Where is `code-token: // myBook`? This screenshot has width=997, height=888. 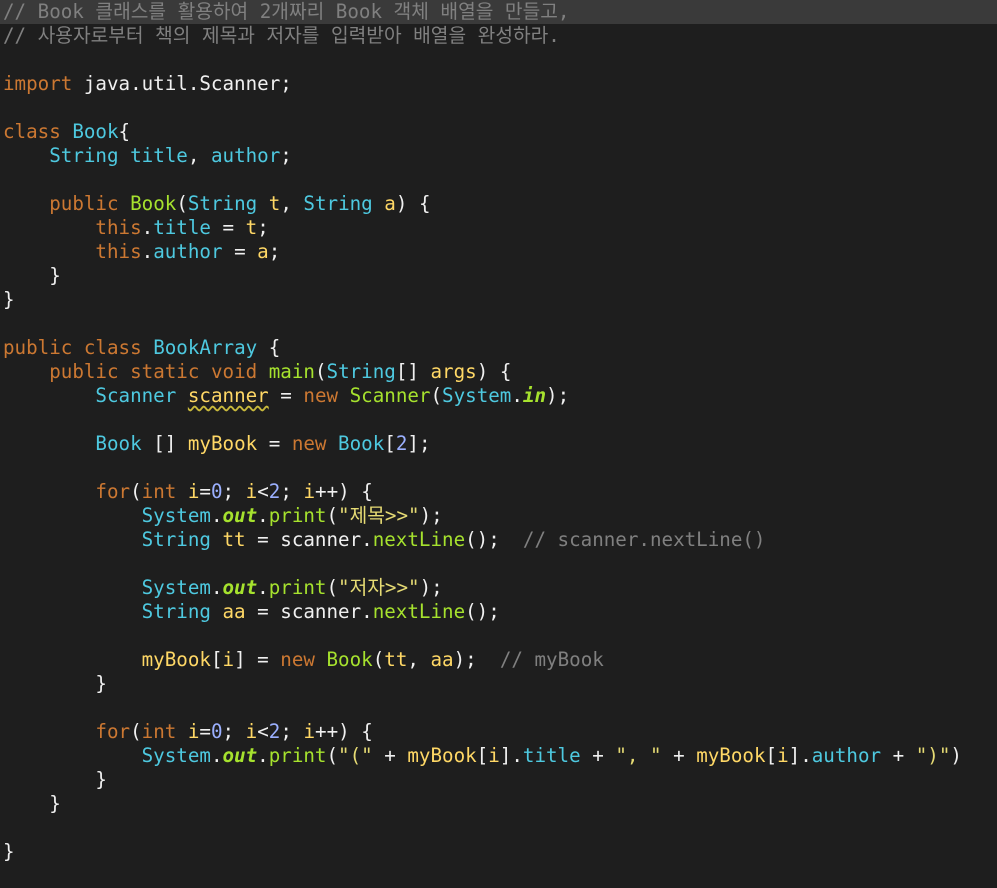 code-token: // myBook is located at coordinates (551, 659).